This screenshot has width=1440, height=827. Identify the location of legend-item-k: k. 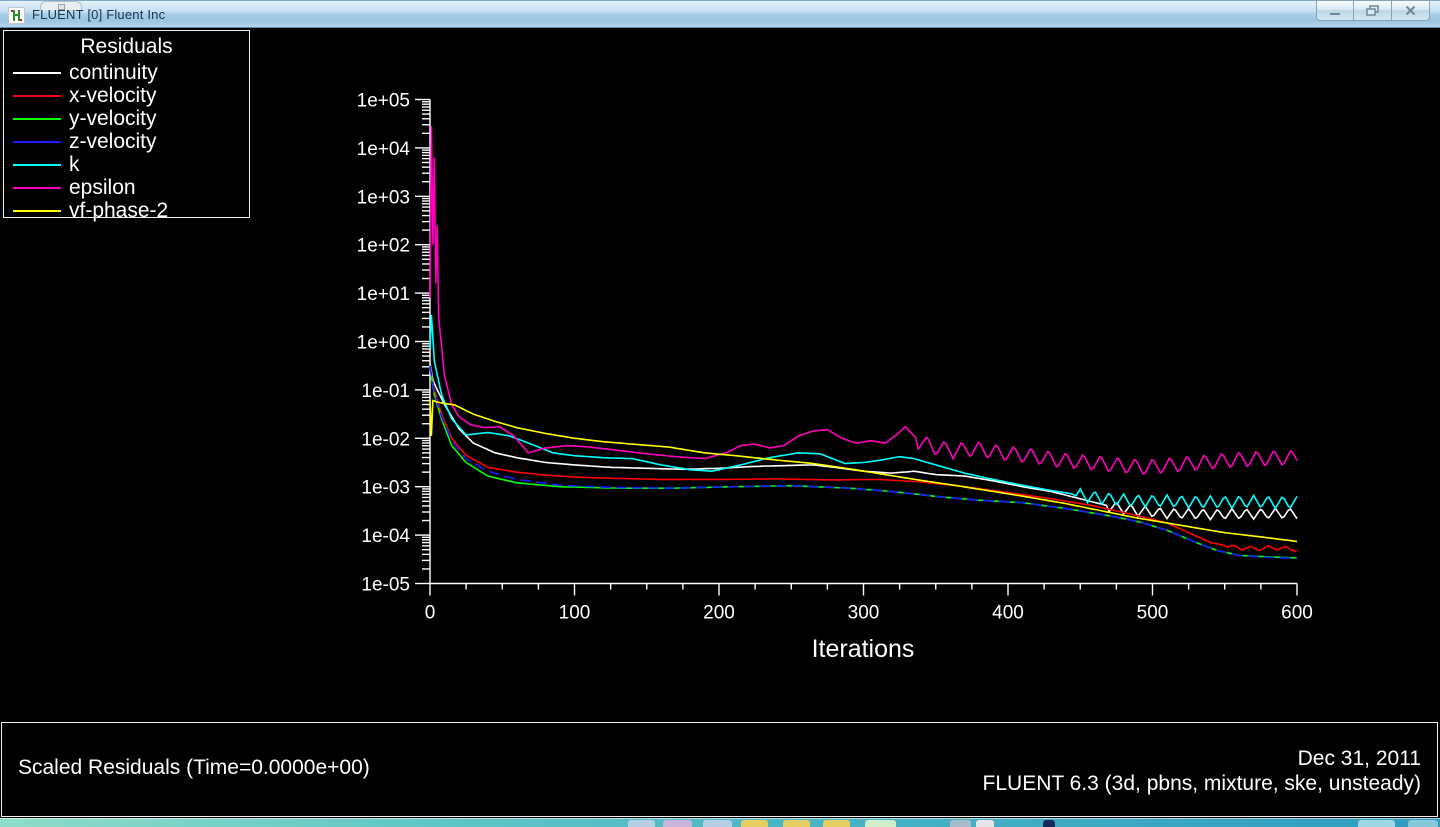
(126, 164).